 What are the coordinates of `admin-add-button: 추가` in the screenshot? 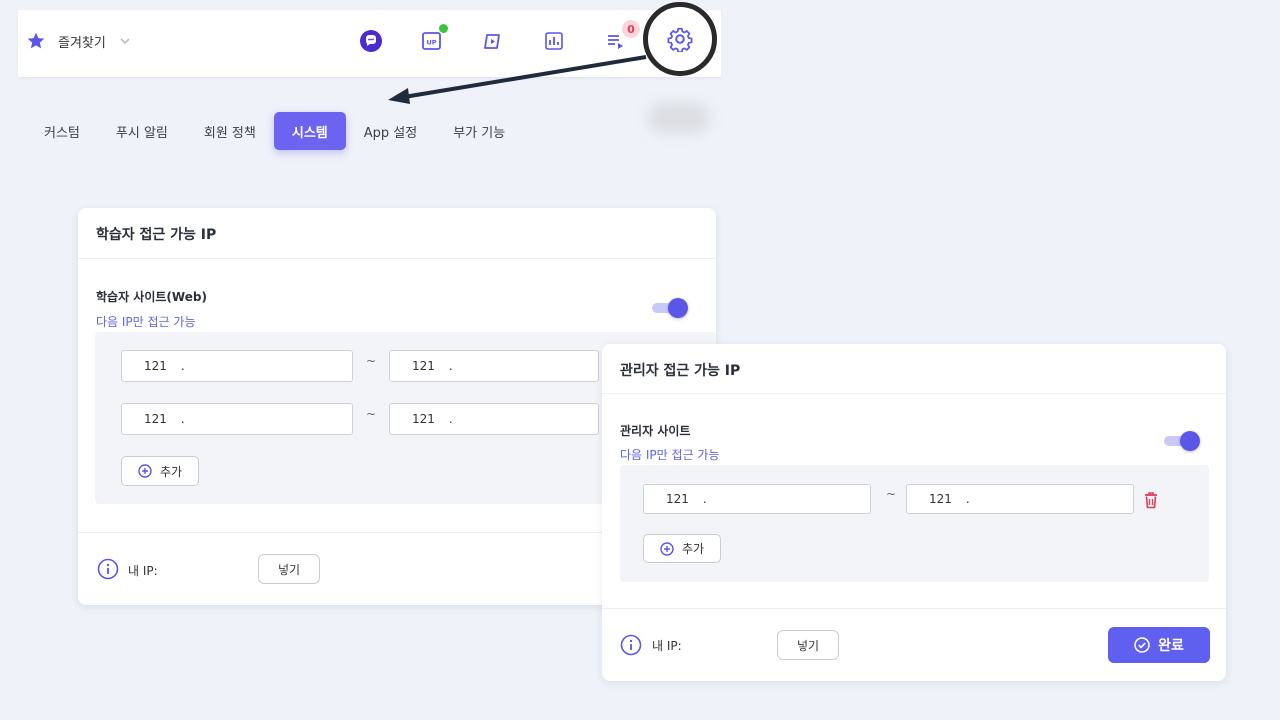 It's located at (682, 548).